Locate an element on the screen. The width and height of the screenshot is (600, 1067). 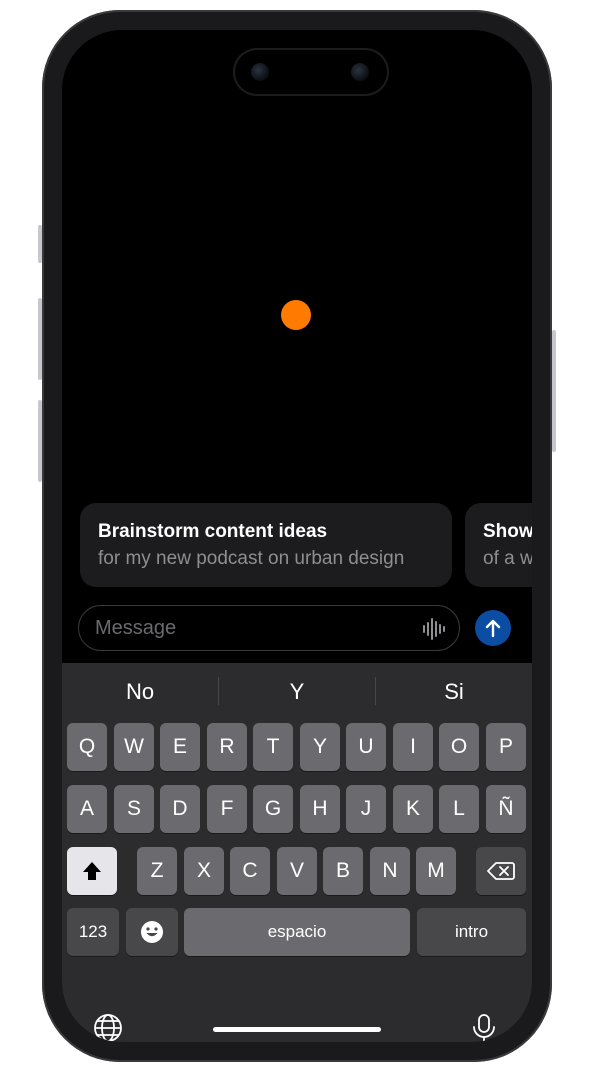
key-z: Z is located at coordinates (157, 871).